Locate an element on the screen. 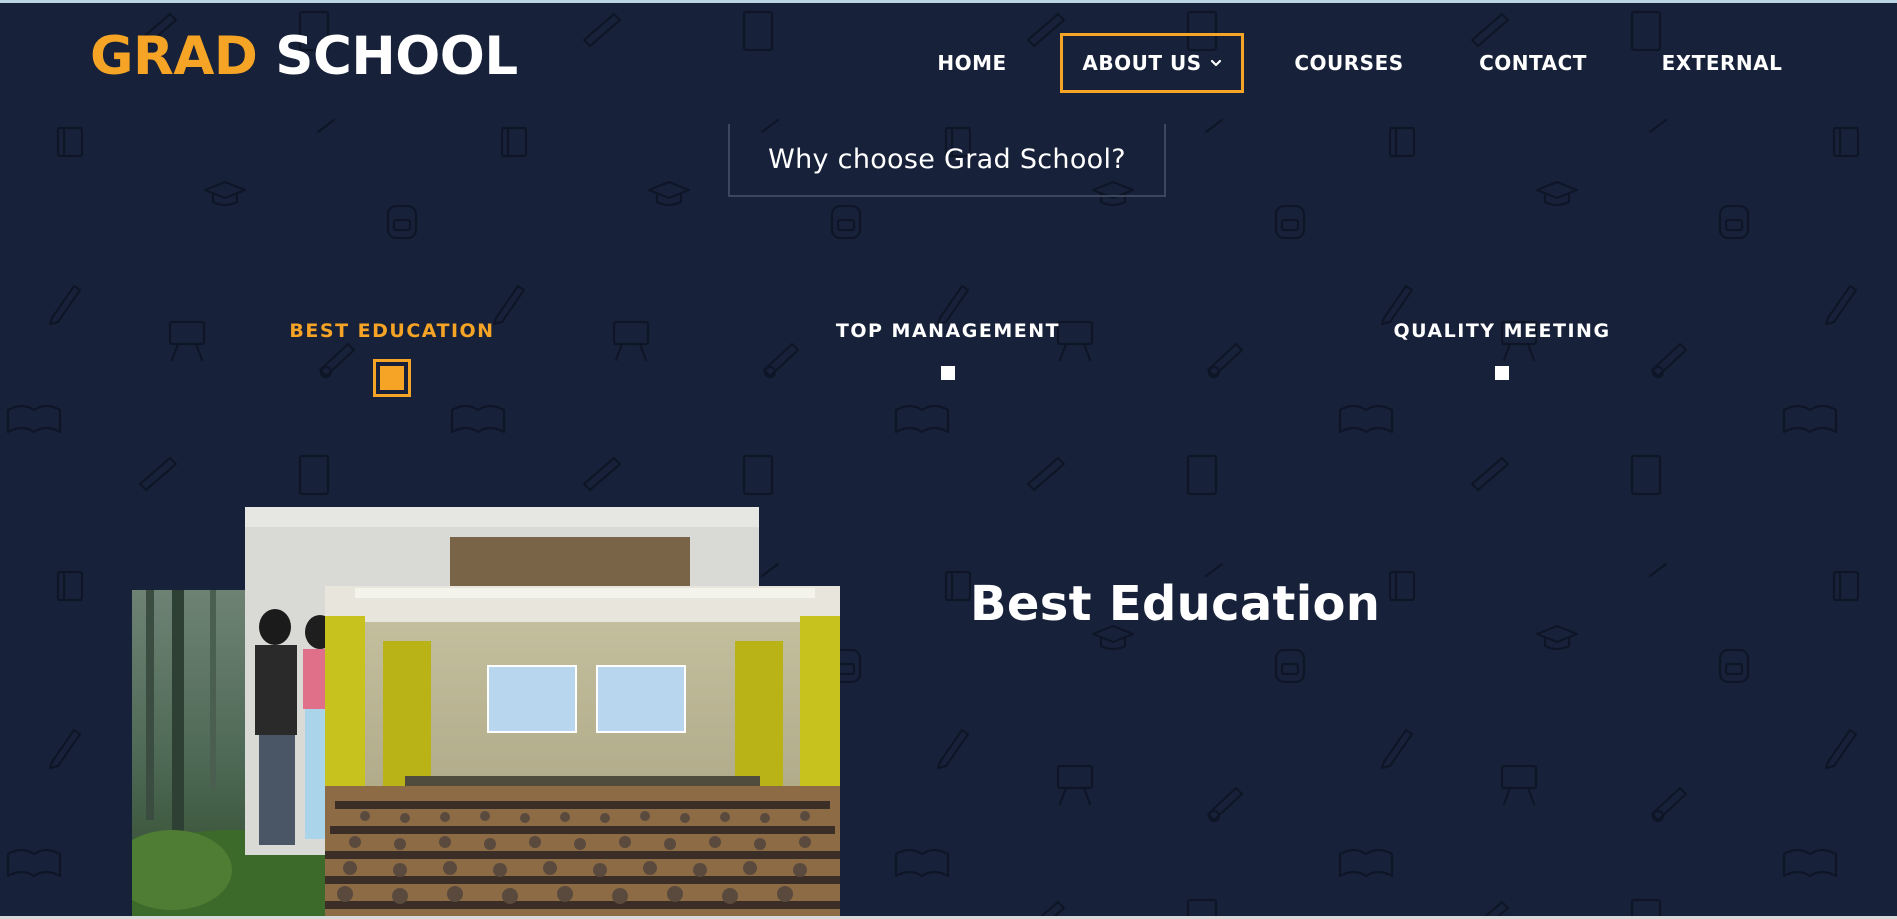 The image size is (1897, 919). tab-label-quality-meeting: QUALITY MEETING is located at coordinates (1502, 331).